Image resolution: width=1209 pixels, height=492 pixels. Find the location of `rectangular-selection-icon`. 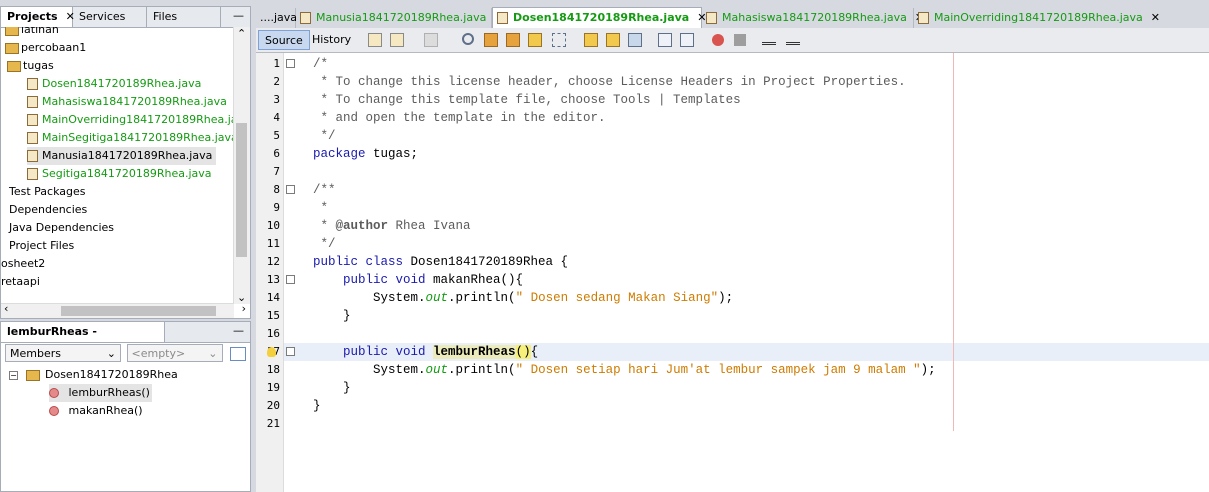

rectangular-selection-icon is located at coordinates (559, 40).